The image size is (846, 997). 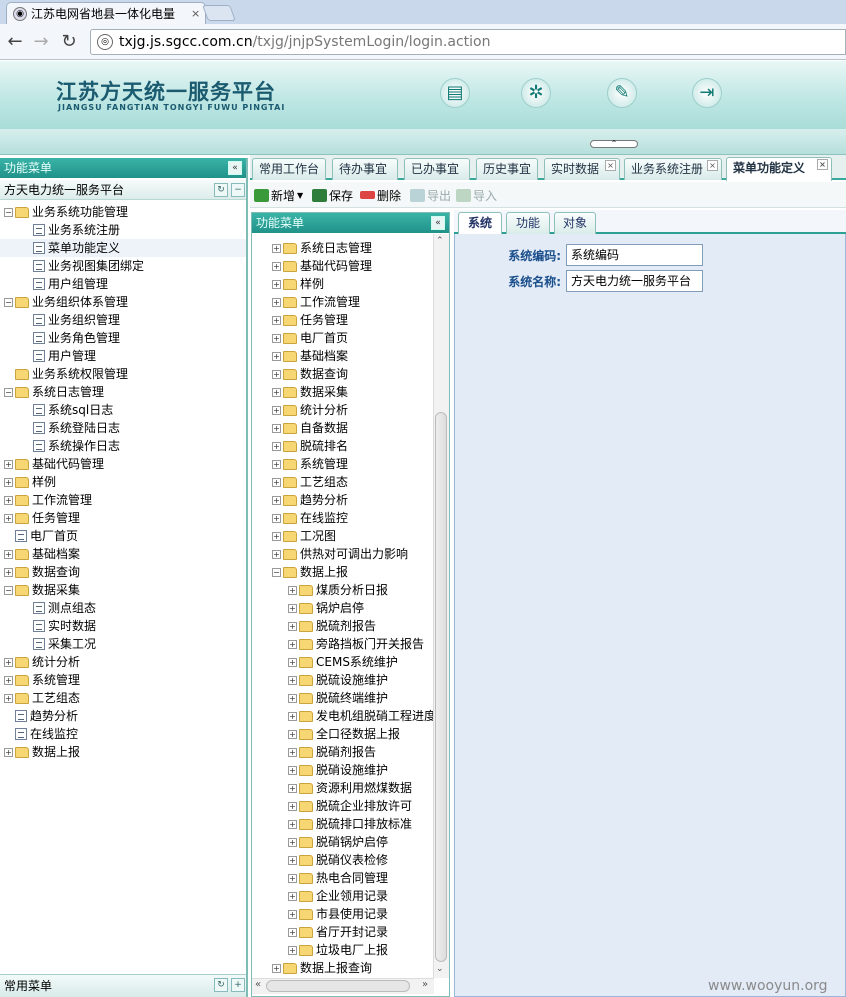 What do you see at coordinates (352, 788) in the screenshot?
I see `mid-tree-node: + 资源利用燃煤数据` at bounding box center [352, 788].